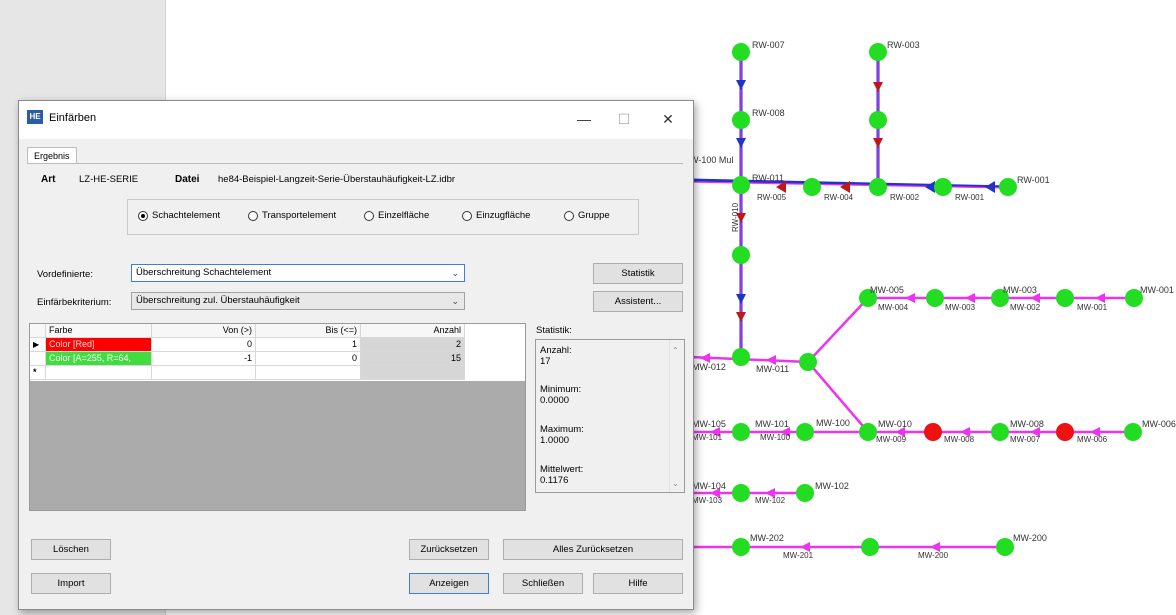 This screenshot has height=615, width=1176. I want to click on node-label: RW-008, so click(768, 113).